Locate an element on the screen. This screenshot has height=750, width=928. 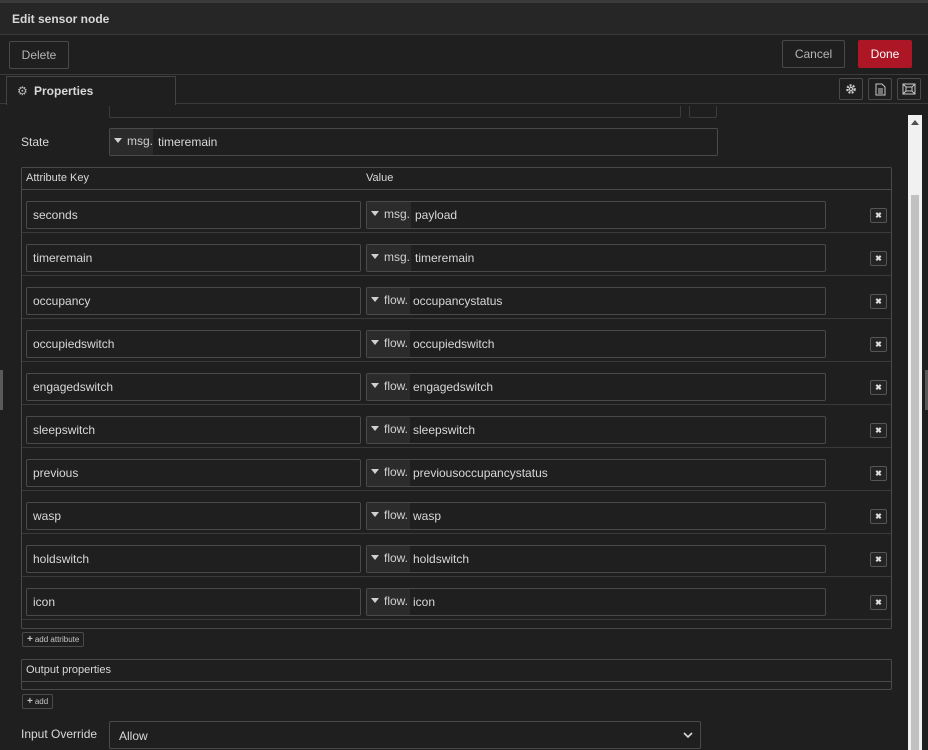
attribute-key-input: icon is located at coordinates (193, 602).